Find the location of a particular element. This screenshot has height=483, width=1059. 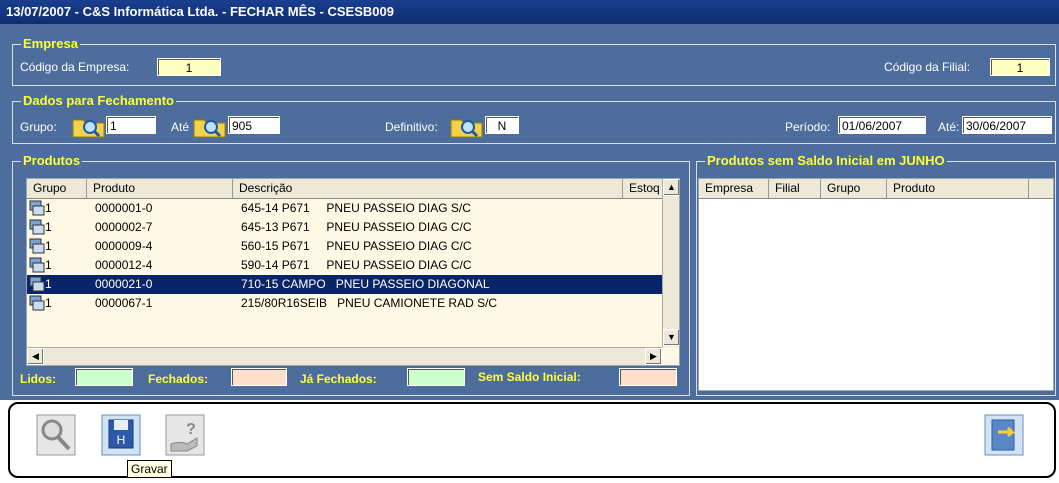

periodo-end-field: 30/06/2007 is located at coordinates (1007, 125).